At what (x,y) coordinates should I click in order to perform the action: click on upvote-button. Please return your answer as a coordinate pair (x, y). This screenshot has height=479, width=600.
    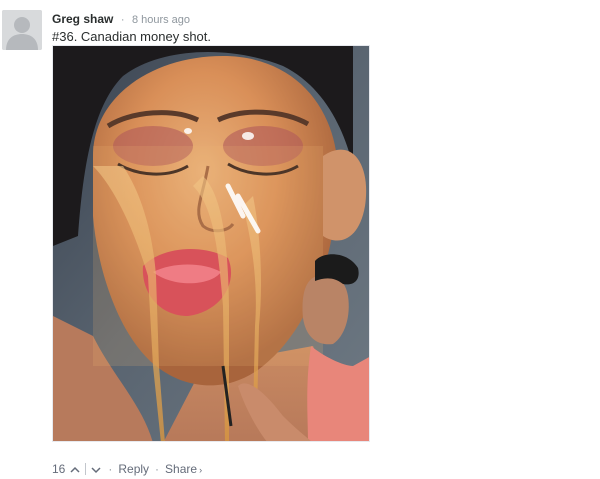
    Looking at the image, I should click on (75, 469).